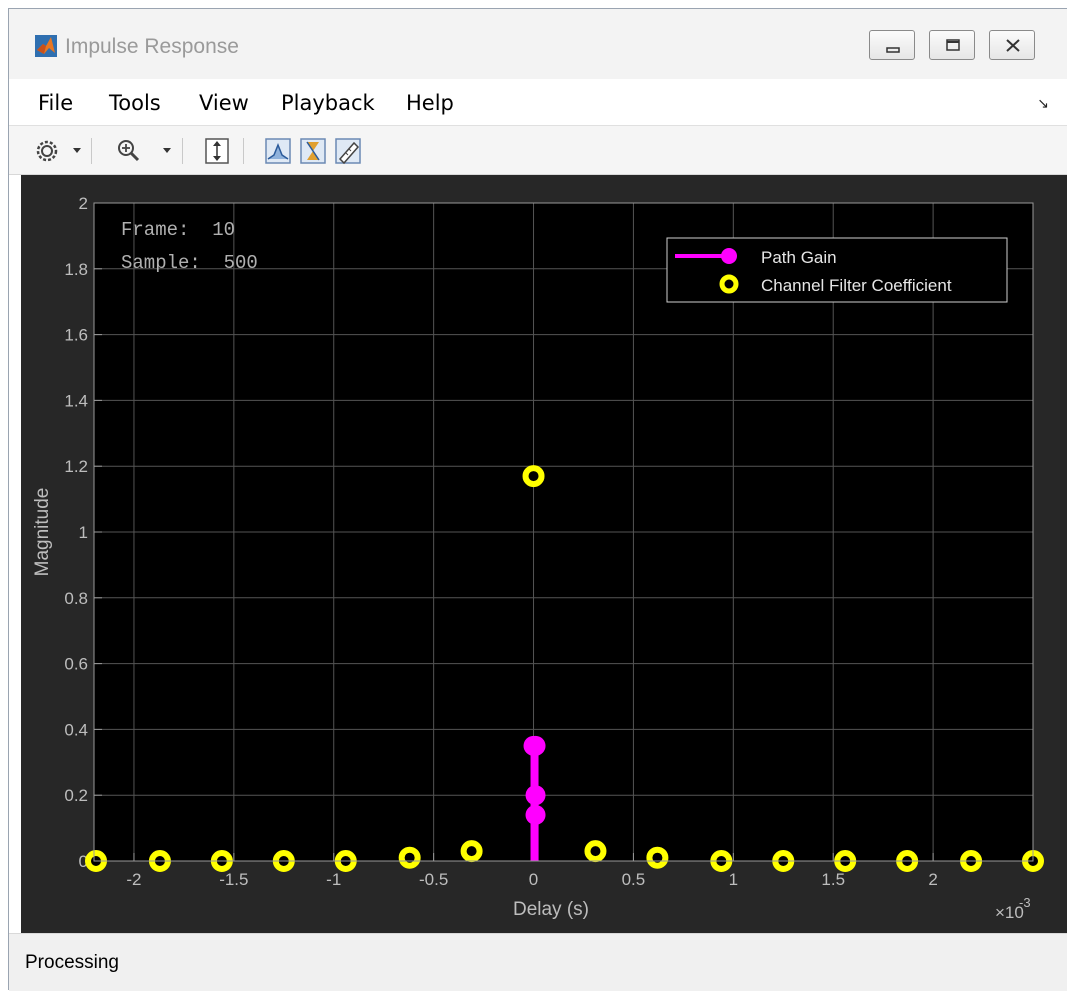 This screenshot has width=1067, height=991. I want to click on legend-path-gain-label: Path Gain, so click(799, 257).